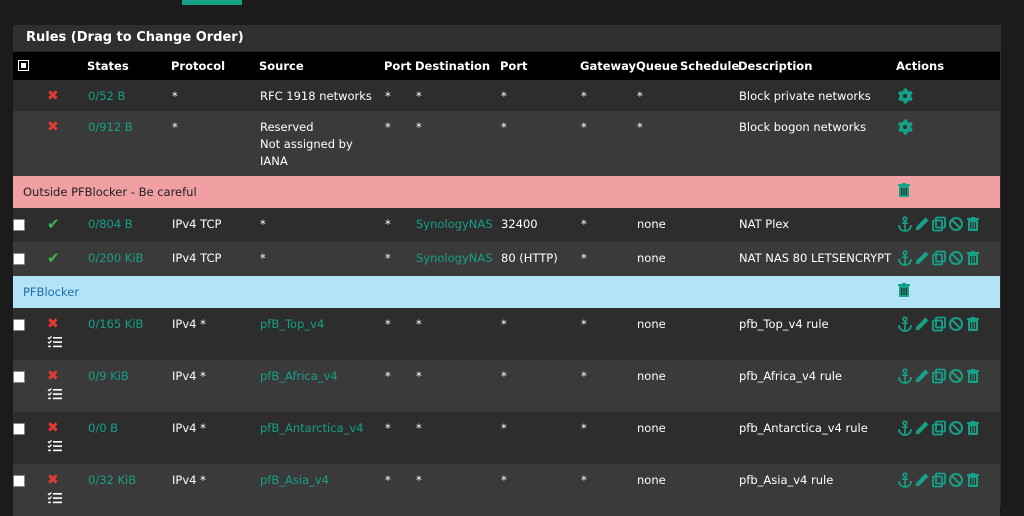 This screenshot has width=1024, height=516. What do you see at coordinates (817, 259) in the screenshot?
I see `description-cell: NAT NAS 80 LETSENCRYPT` at bounding box center [817, 259].